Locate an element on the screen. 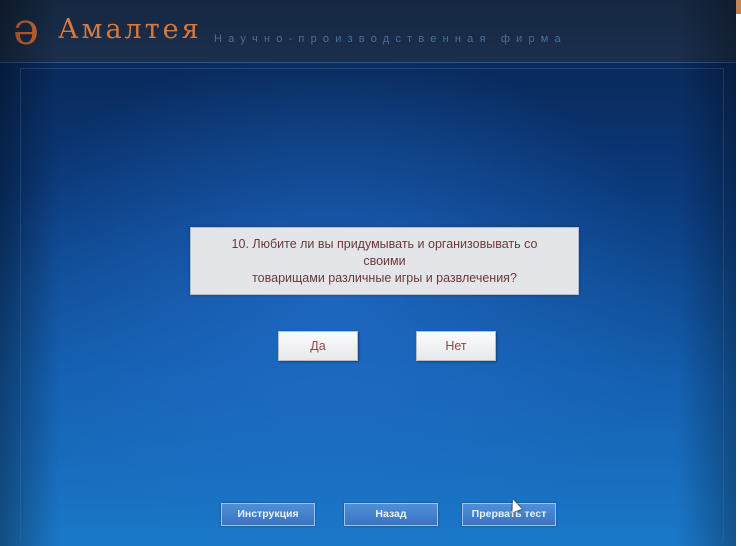 The image size is (741, 546). app-header: ə Амалтея Научно-производственная фирма is located at coordinates (368, 31).